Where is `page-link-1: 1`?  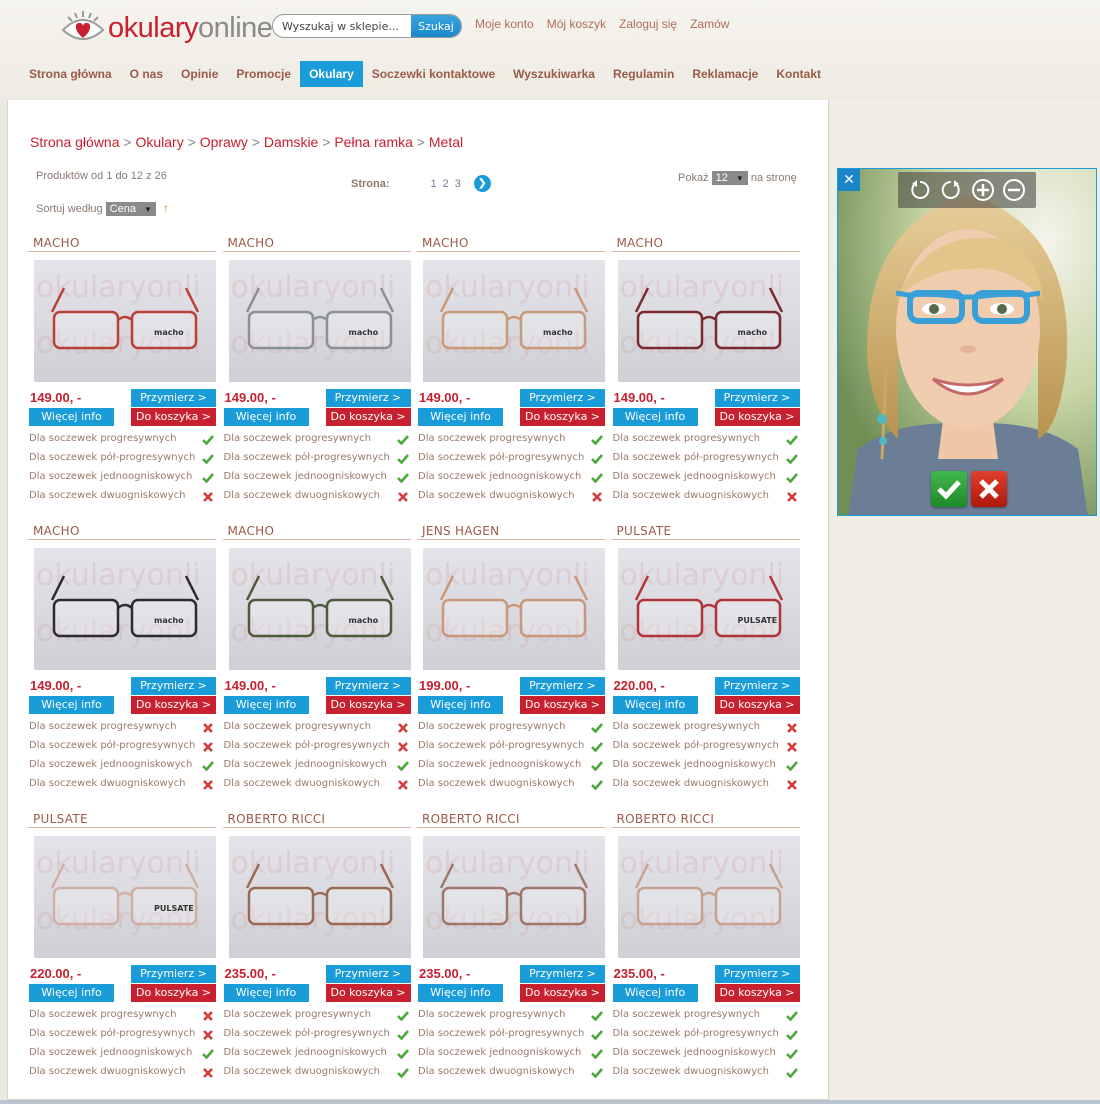
page-link-1: 1 is located at coordinates (434, 184).